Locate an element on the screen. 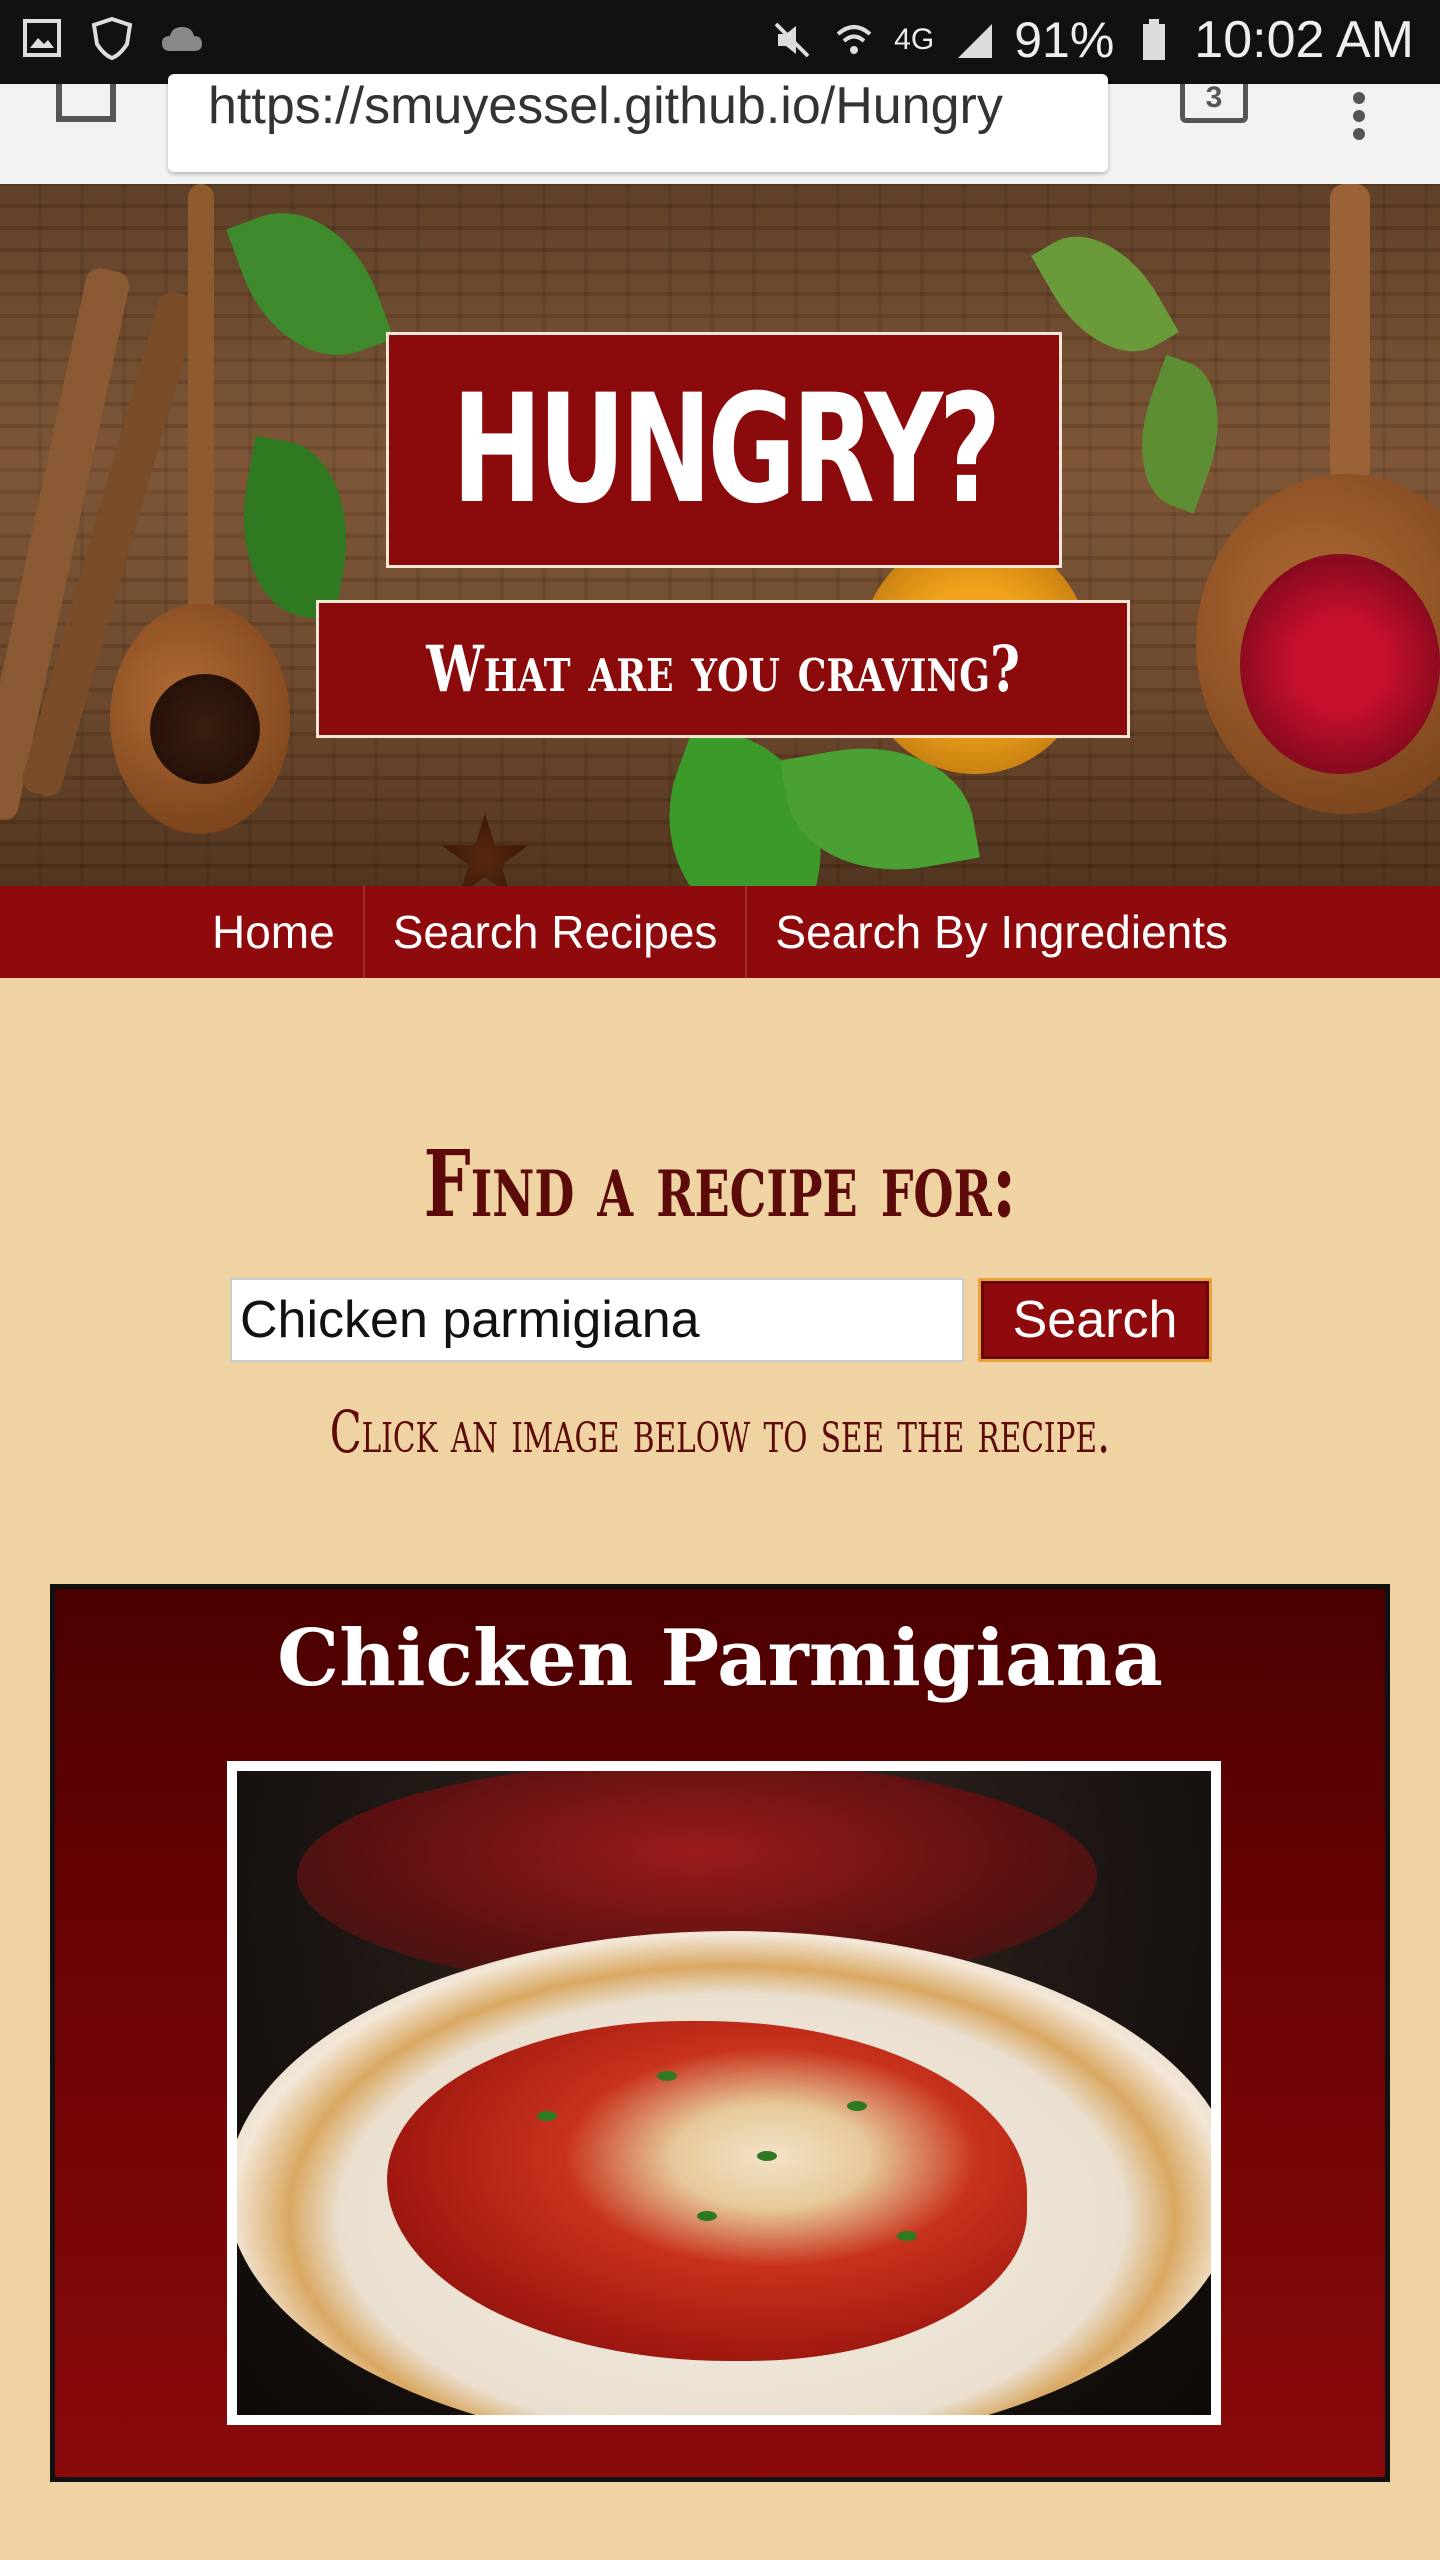 The width and height of the screenshot is (1440, 2560). pink-peppercorns-image is located at coordinates (1340, 664).